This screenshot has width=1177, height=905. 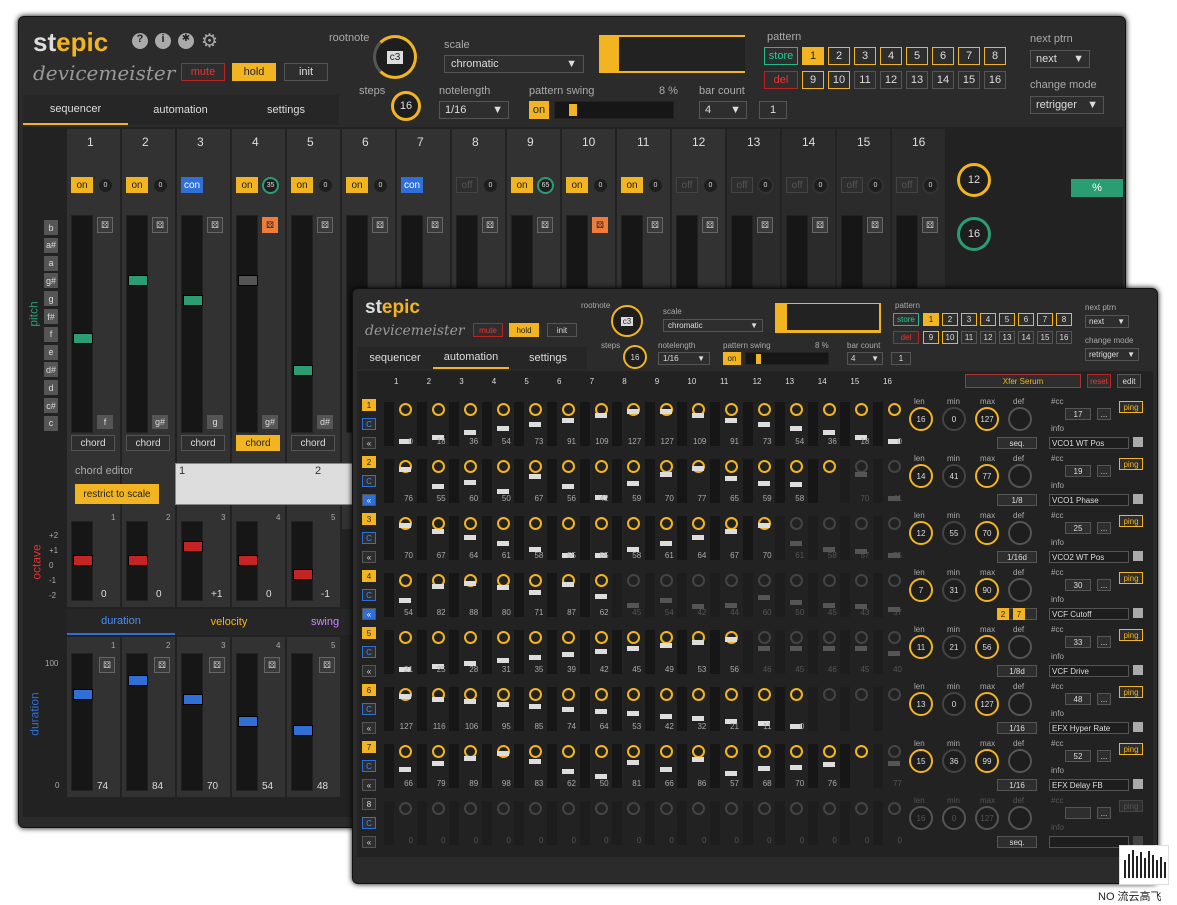 What do you see at coordinates (1078, 813) in the screenshot?
I see `lane-cc-value` at bounding box center [1078, 813].